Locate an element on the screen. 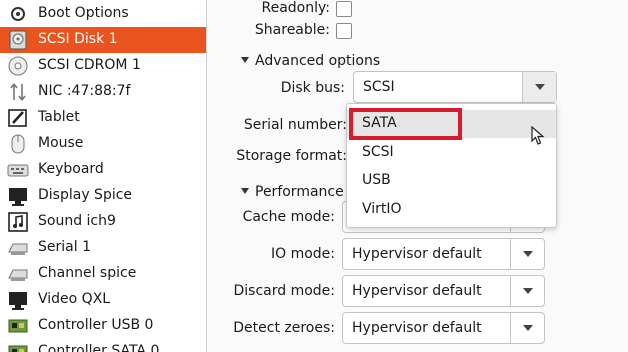 The height and width of the screenshot is (352, 628). cdrom-icon is located at coordinates (18, 66).